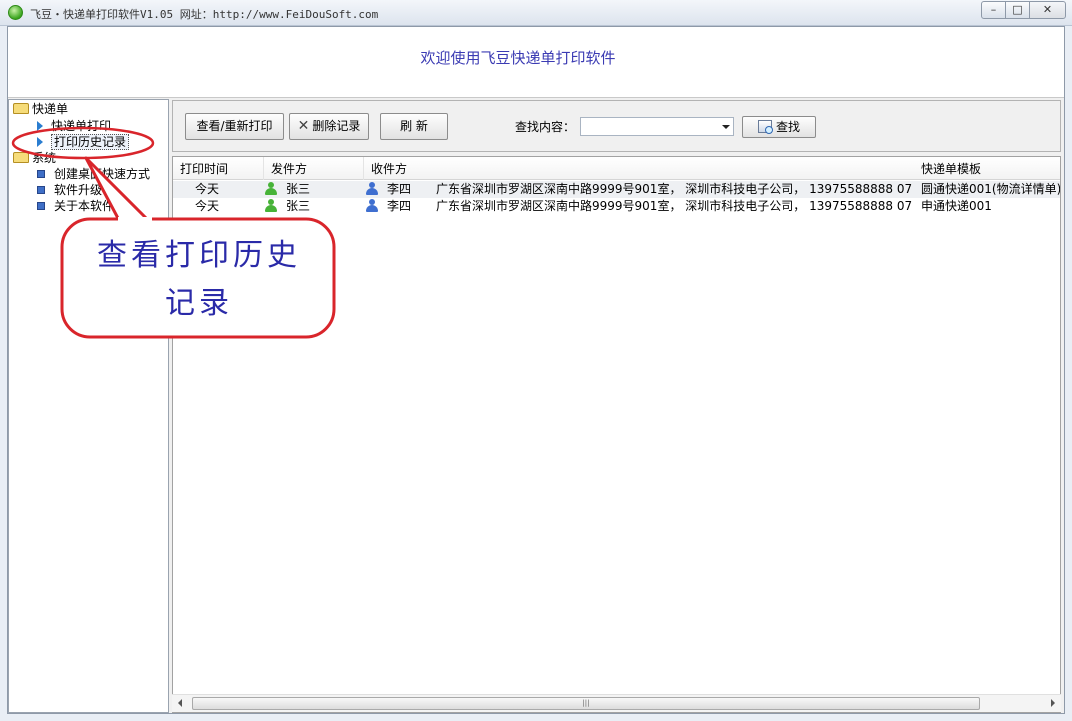 The height and width of the screenshot is (721, 1072). I want to click on column-header-receiver: 收件方, so click(639, 168).